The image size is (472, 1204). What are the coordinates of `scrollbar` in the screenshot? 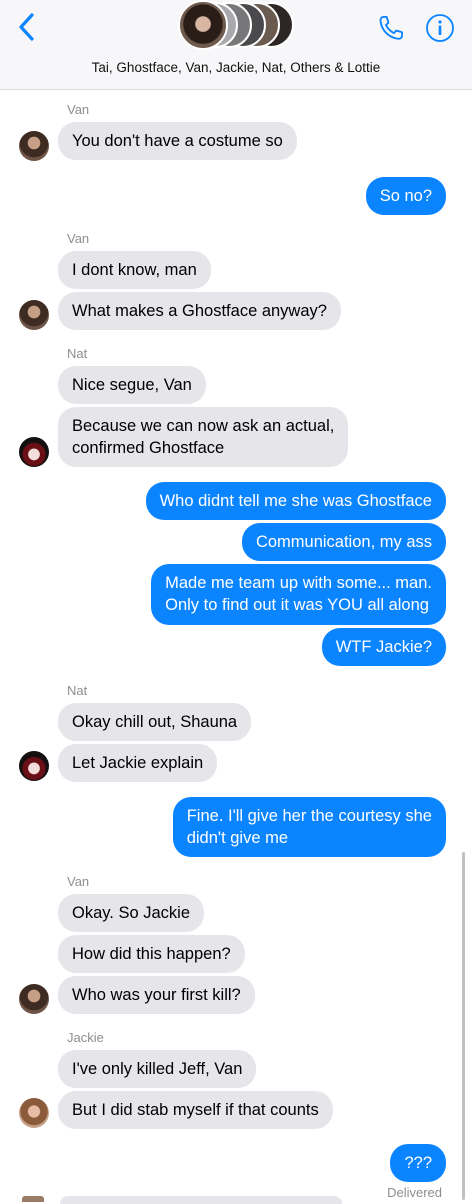 It's located at (463, 1026).